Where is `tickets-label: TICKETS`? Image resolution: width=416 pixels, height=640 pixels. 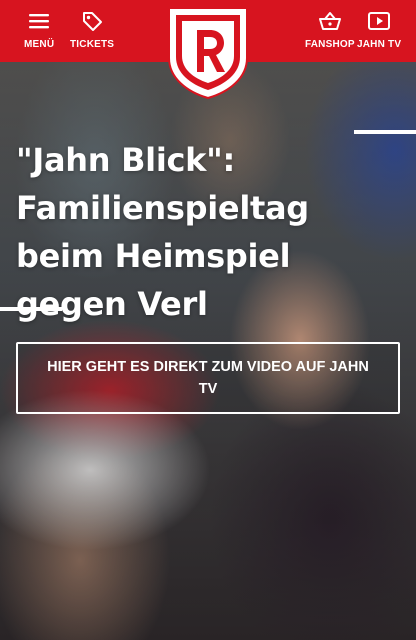
tickets-label: TICKETS is located at coordinates (92, 44).